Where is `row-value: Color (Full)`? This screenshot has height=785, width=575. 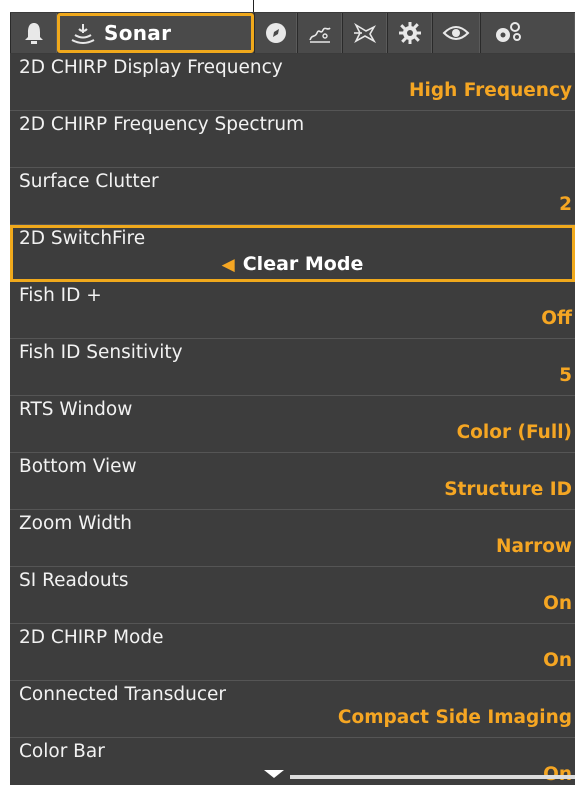 row-value: Color (Full) is located at coordinates (514, 432).